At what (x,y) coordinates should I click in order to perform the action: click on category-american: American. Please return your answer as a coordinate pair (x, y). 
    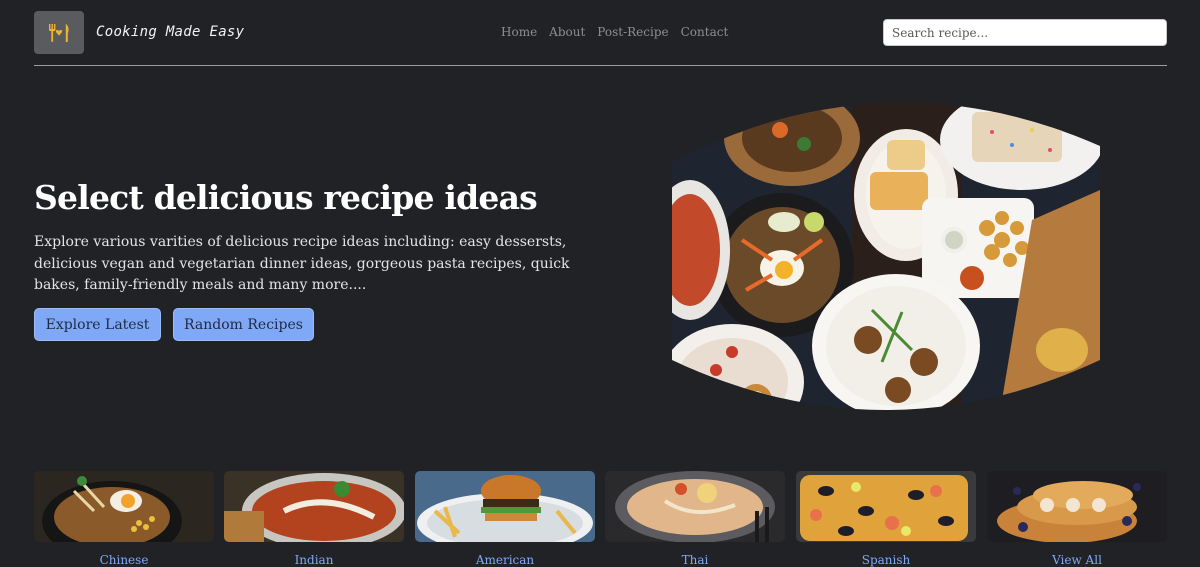
    Looking at the image, I should click on (505, 519).